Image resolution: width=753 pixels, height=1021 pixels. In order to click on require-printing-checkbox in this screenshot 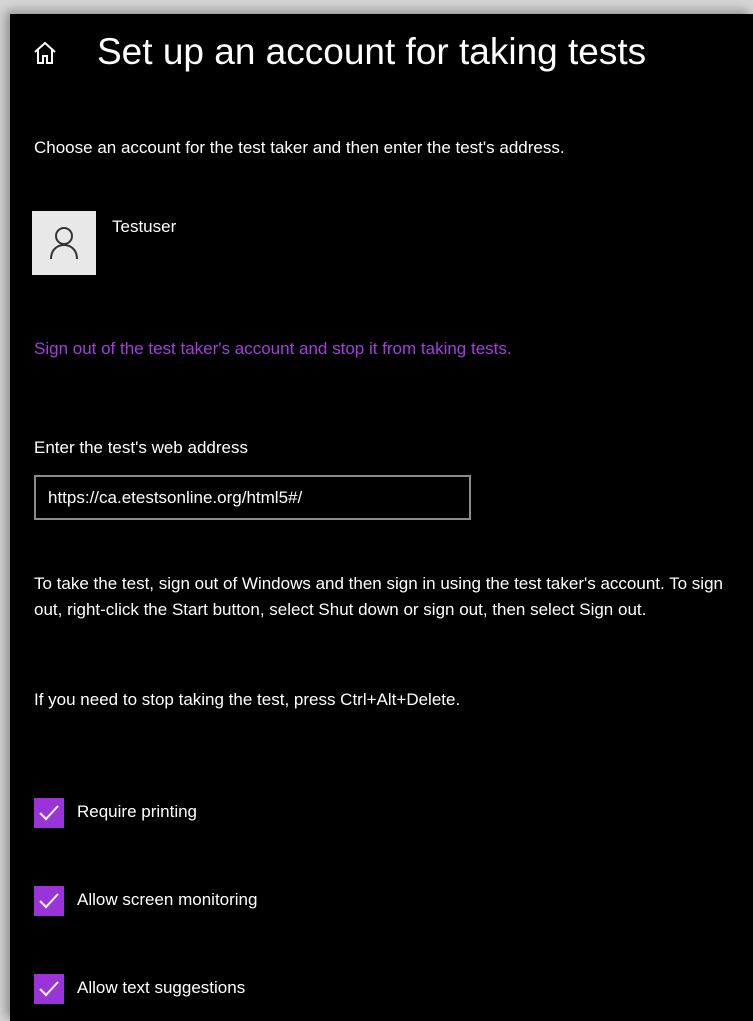, I will do `click(49, 813)`.